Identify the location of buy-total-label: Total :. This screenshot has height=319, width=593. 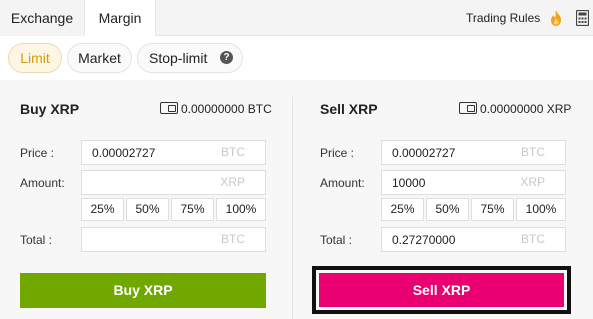
(36, 240).